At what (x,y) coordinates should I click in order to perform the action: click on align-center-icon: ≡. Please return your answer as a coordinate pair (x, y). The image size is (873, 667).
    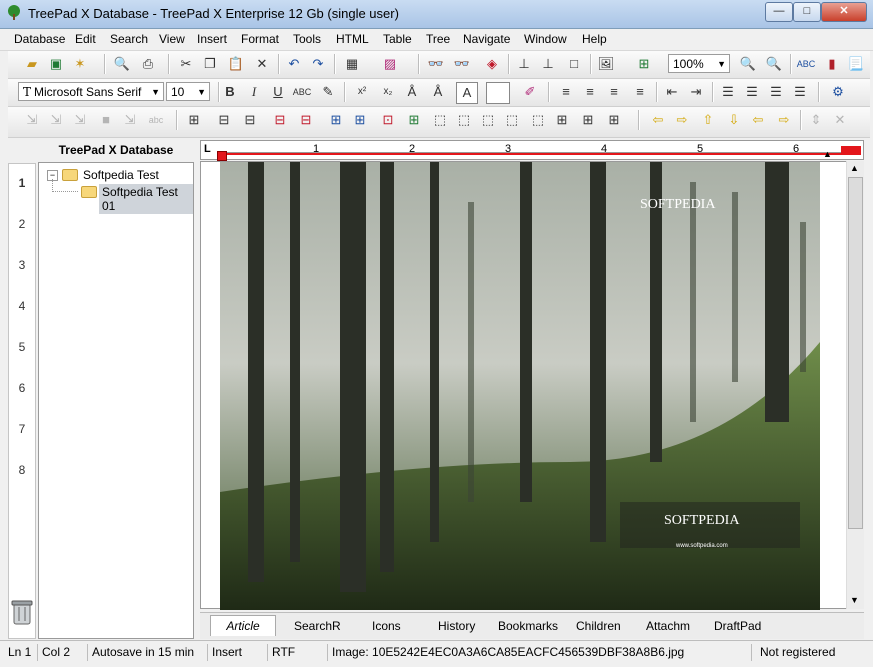
    Looking at the image, I should click on (590, 92).